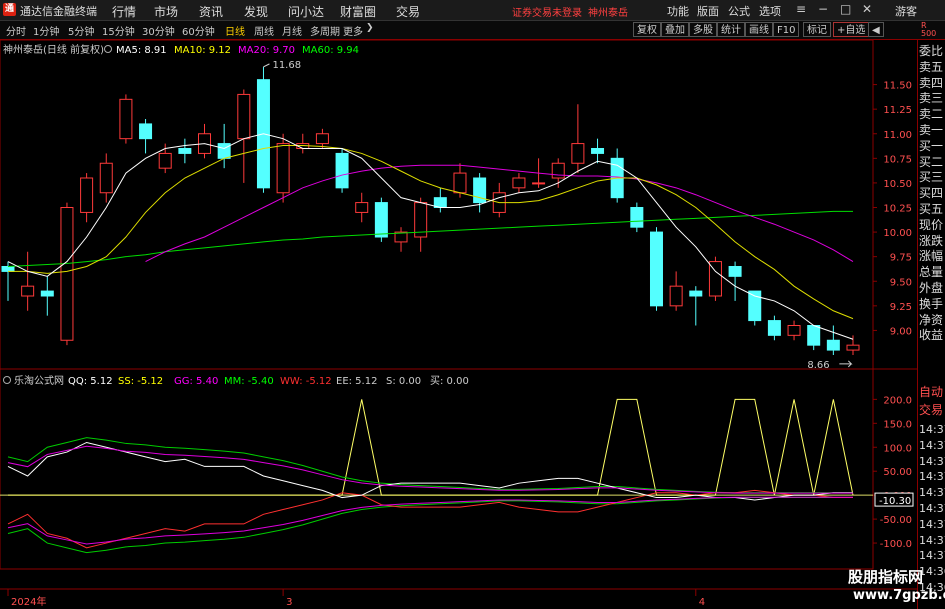 Image resolution: width=945 pixels, height=609 pixels. What do you see at coordinates (256, 11) in the screenshot?
I see `menu-faxian: 发现` at bounding box center [256, 11].